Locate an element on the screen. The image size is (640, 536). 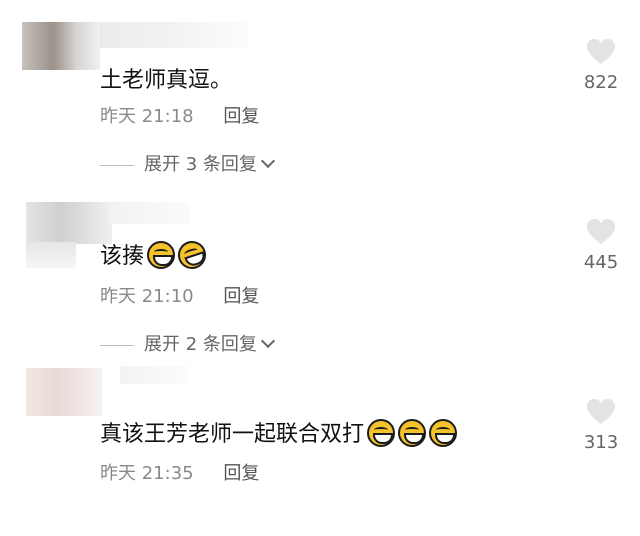
comment-meta: 昨天 21:35 回复 is located at coordinates (179, 472).